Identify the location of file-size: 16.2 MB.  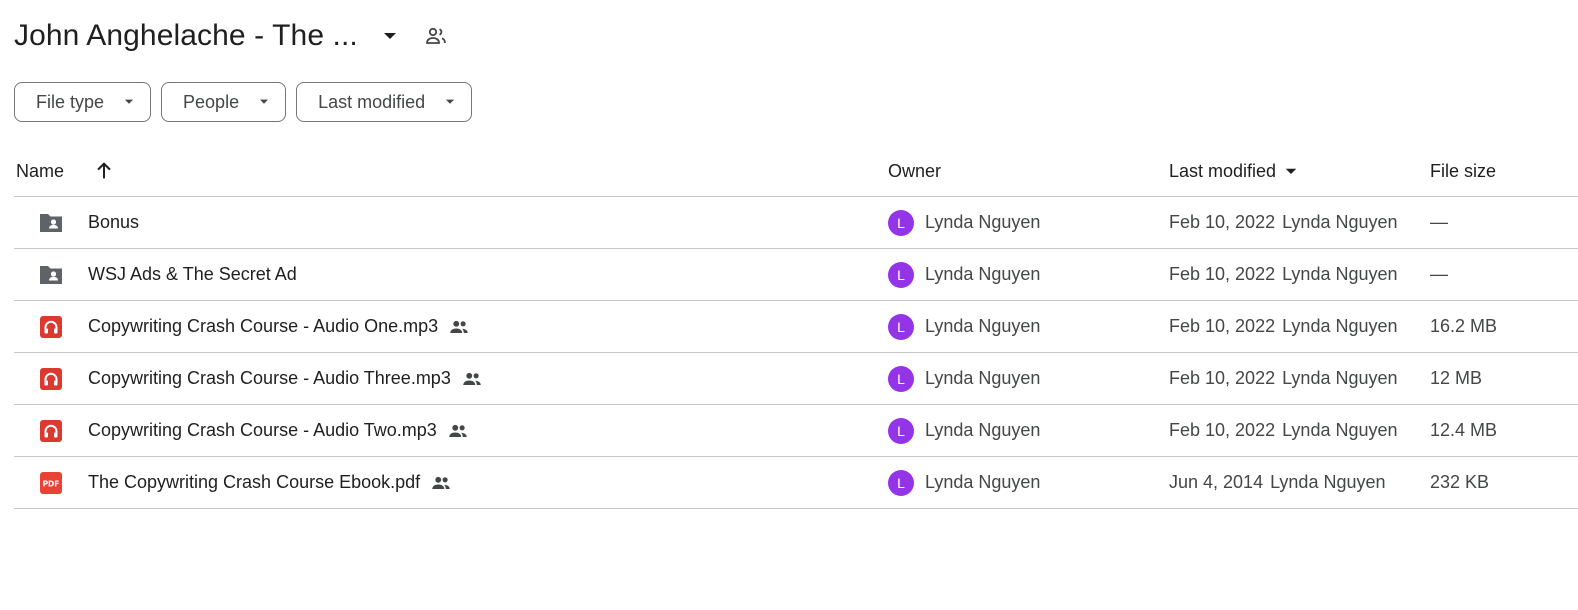
(1464, 326).